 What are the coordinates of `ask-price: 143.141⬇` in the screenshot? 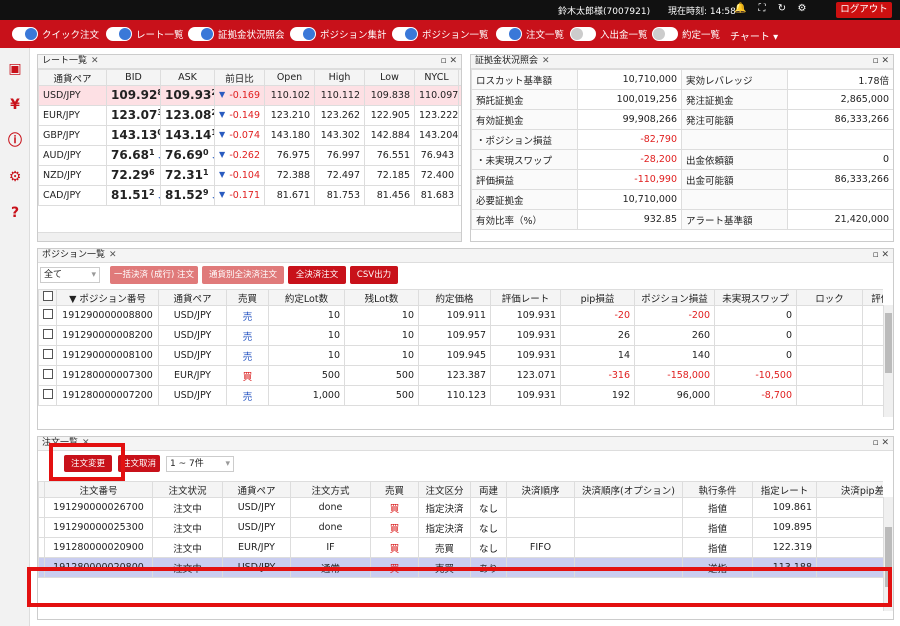 It's located at (187, 135).